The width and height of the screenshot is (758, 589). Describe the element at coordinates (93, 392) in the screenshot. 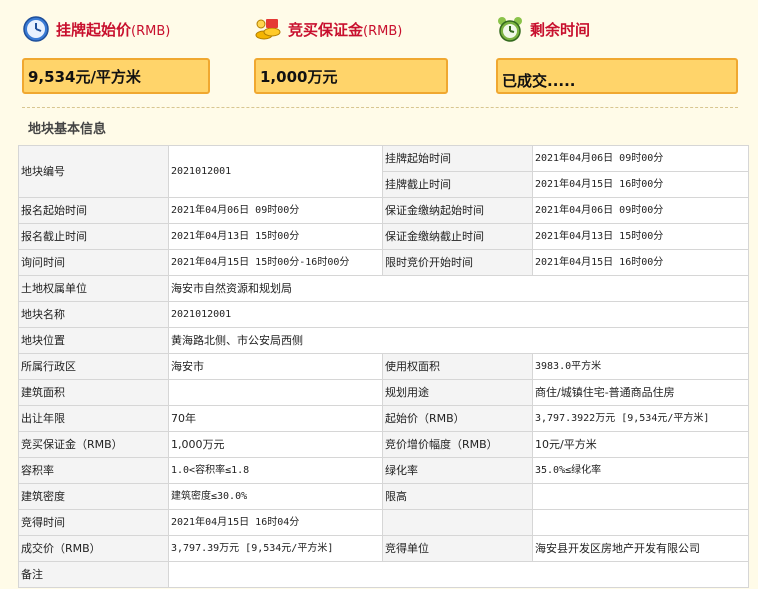

I see `field-label: 建筑面积` at that location.